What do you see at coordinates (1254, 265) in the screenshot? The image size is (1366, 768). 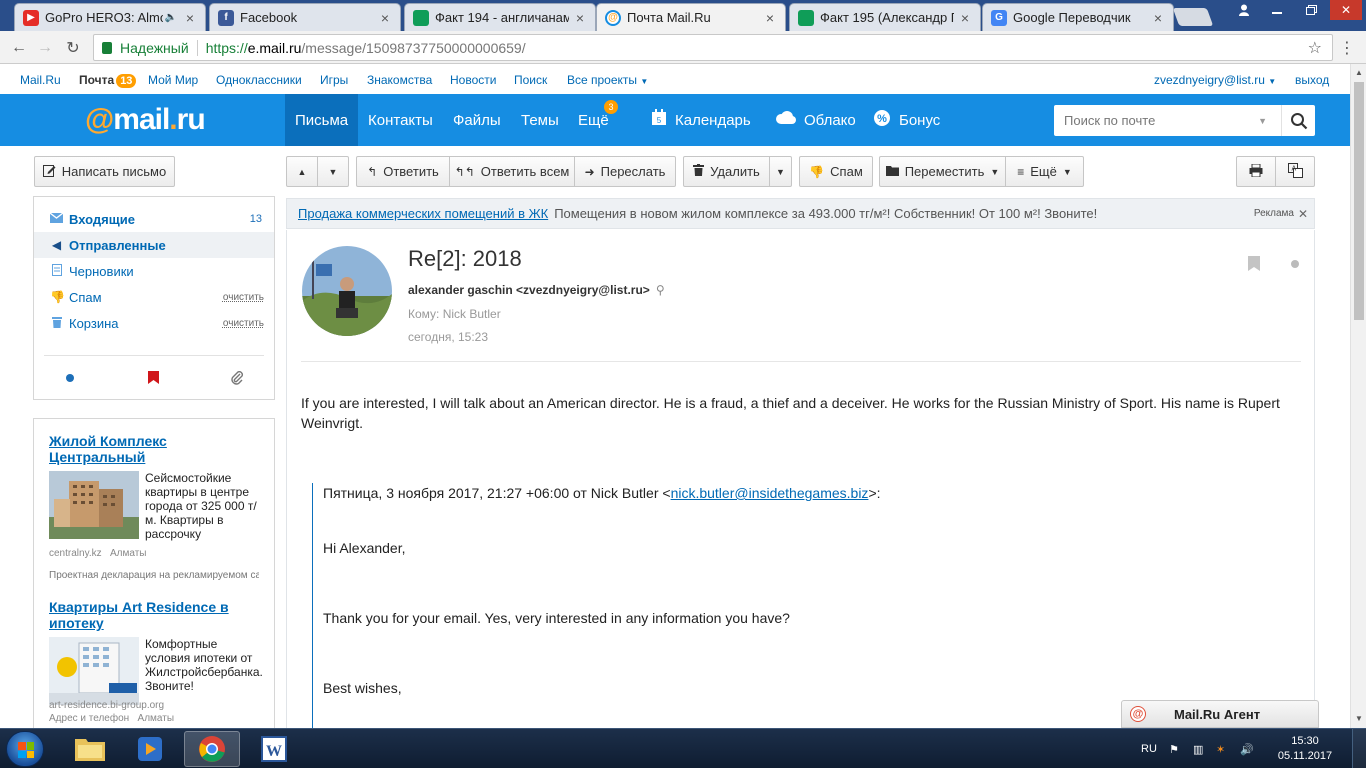 I see `bookmark-flag-icon` at bounding box center [1254, 265].